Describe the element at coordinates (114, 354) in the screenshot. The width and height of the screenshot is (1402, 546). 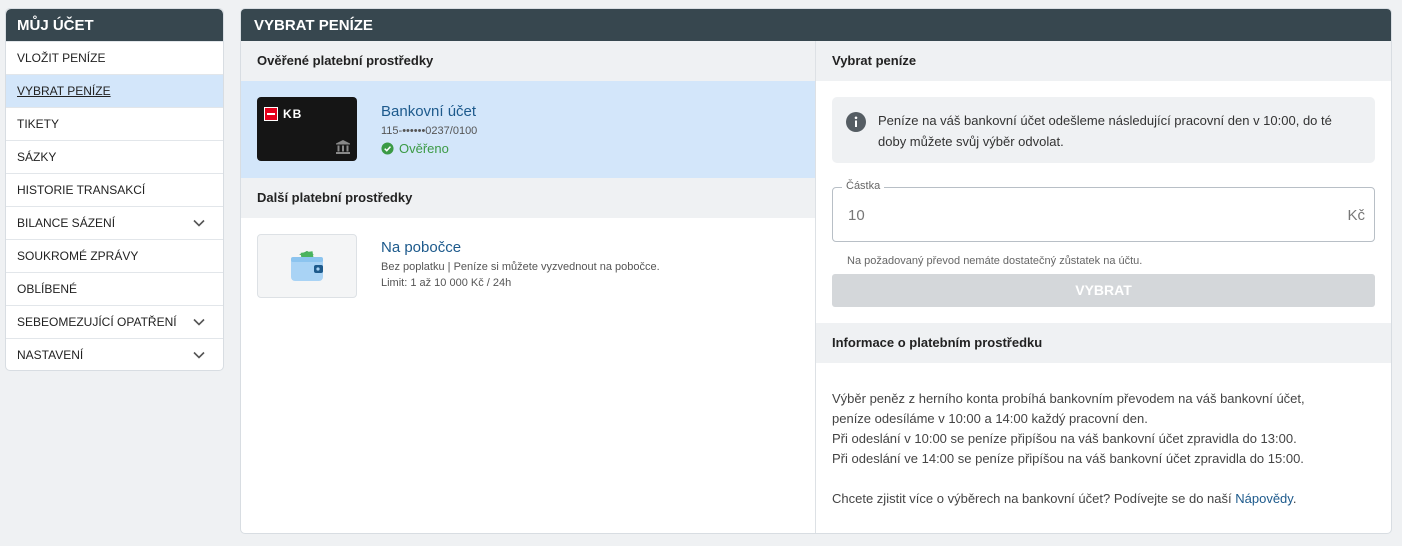
I see `sidebar-item-settings: NASTAVENÍ` at that location.